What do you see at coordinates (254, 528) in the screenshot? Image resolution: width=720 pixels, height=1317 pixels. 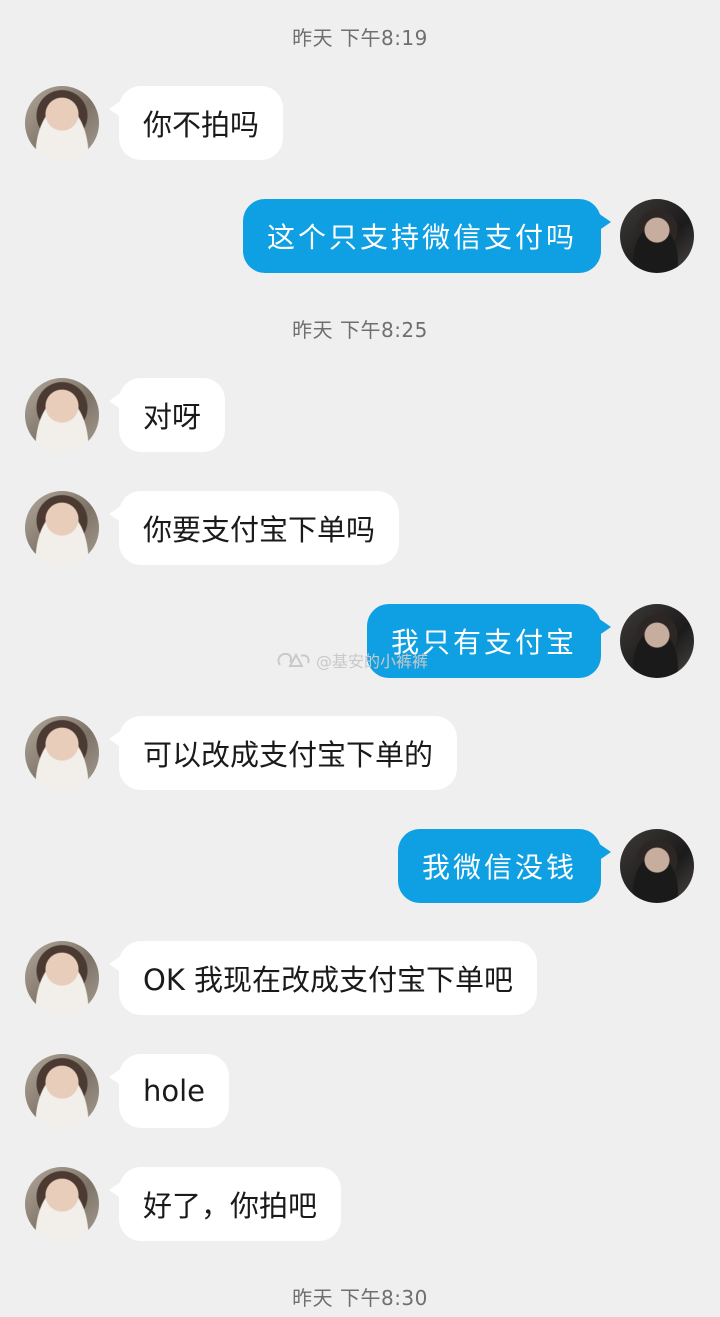 I see `received-message-bubble: 你要支付宝下单吗` at bounding box center [254, 528].